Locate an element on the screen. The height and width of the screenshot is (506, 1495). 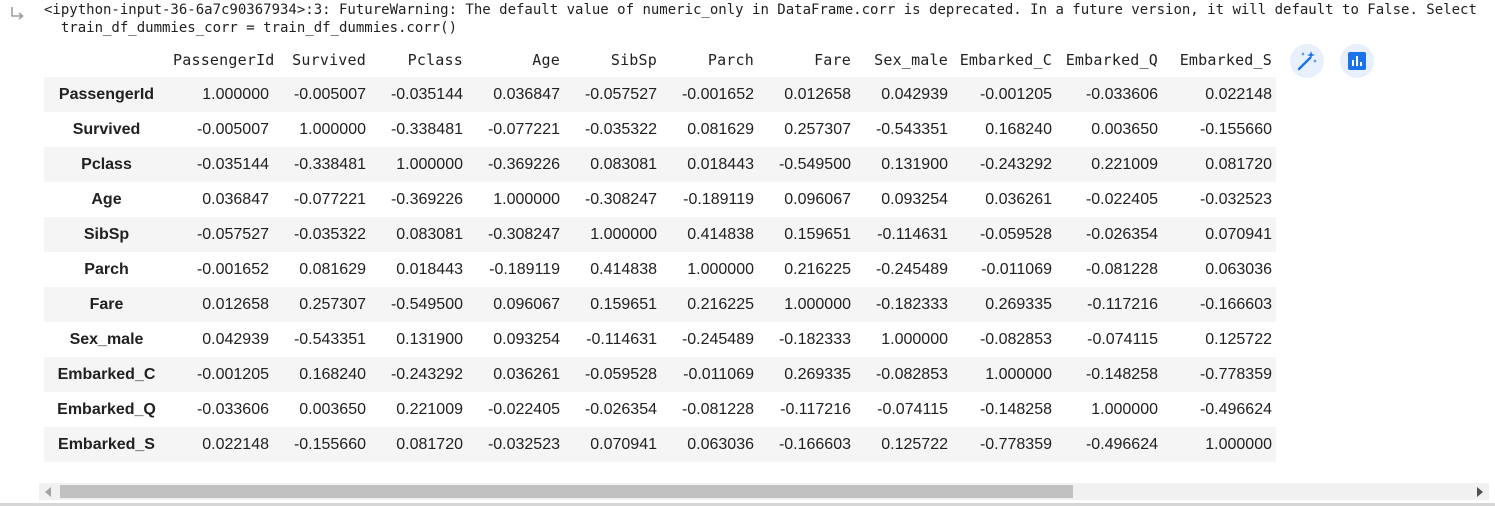
table-cell: -0.074115 is located at coordinates (912, 409).